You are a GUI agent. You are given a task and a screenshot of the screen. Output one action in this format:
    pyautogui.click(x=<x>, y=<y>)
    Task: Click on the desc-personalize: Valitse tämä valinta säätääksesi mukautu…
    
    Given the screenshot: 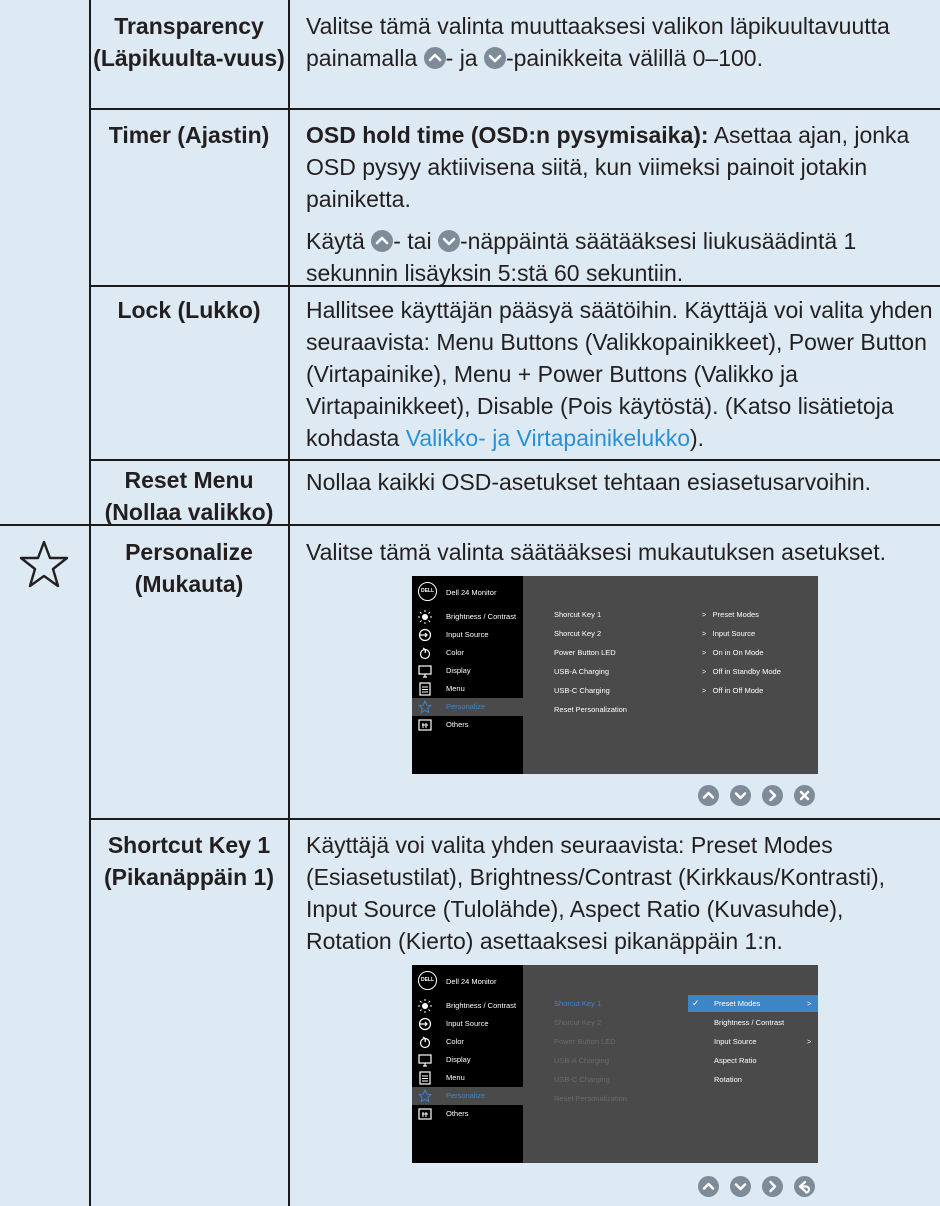 What is the action you would take?
    pyautogui.click(x=596, y=552)
    